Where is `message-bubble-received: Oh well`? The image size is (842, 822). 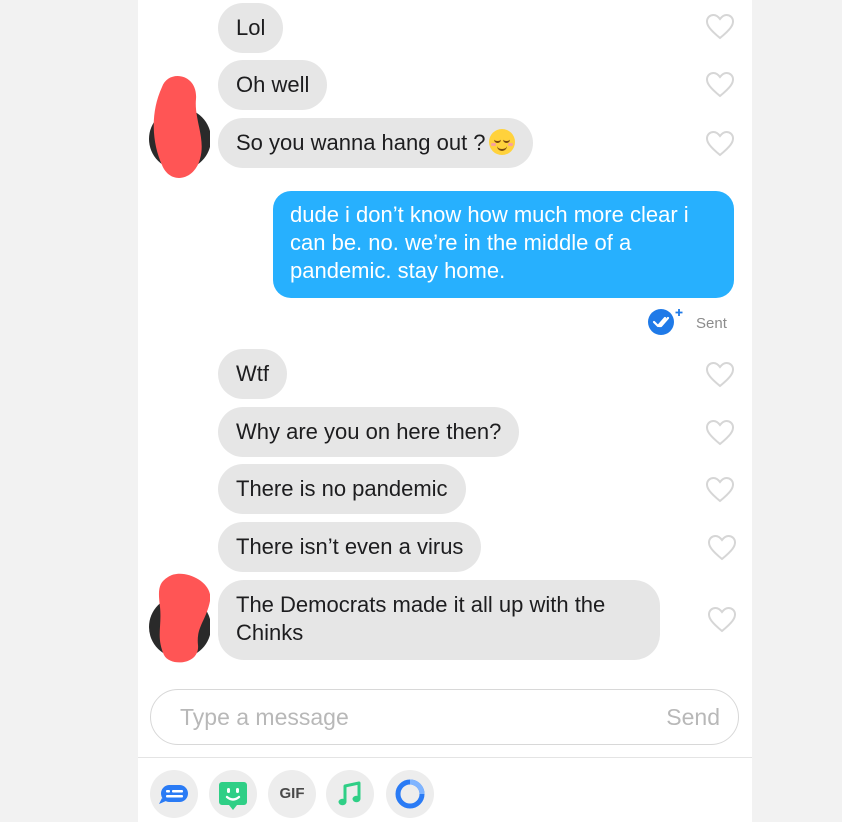 message-bubble-received: Oh well is located at coordinates (273, 85).